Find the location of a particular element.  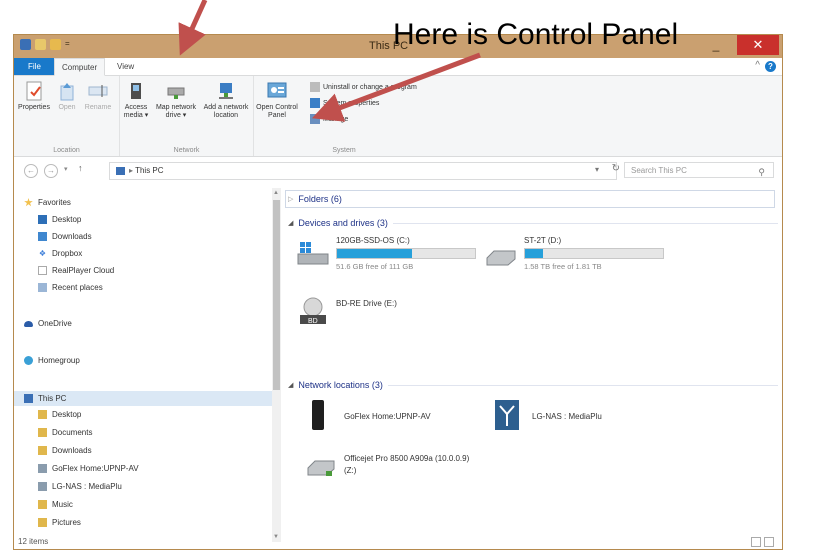

nav-pc-goflex: GoFlex Home:UPNP-AV is located at coordinates (88, 468).